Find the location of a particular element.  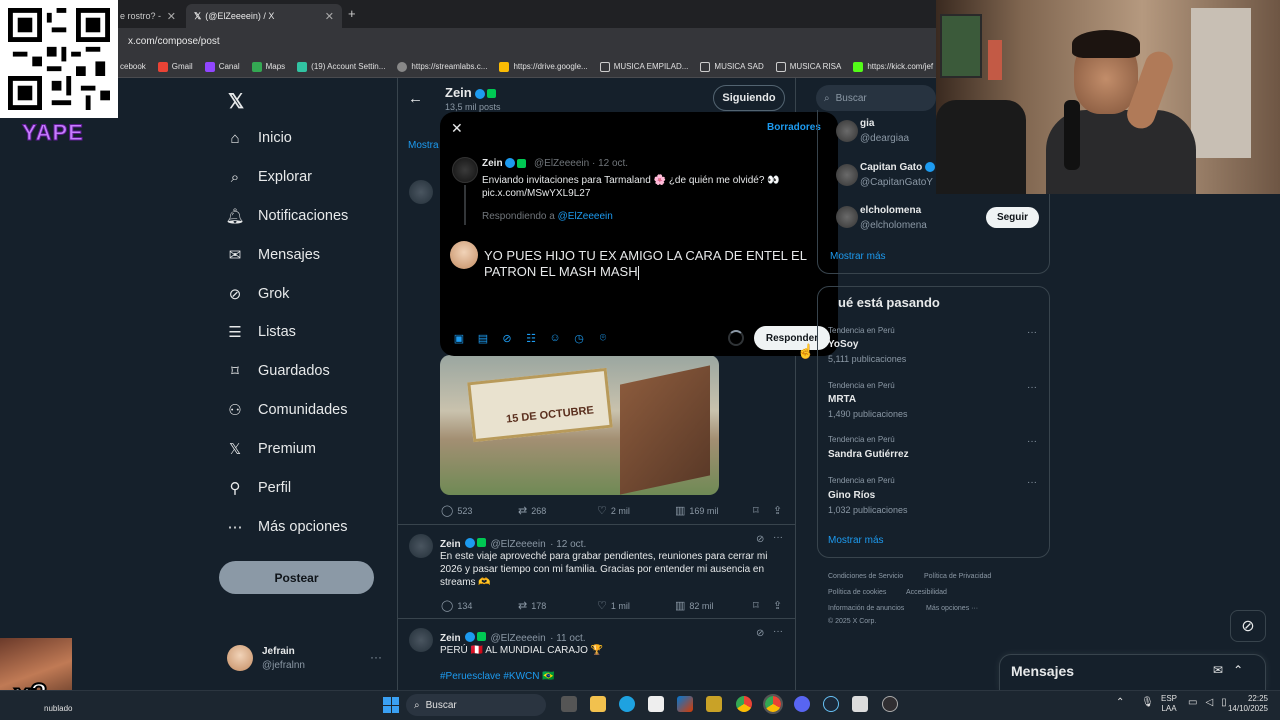

reply-action: ◯ 523 is located at coordinates (456, 510).